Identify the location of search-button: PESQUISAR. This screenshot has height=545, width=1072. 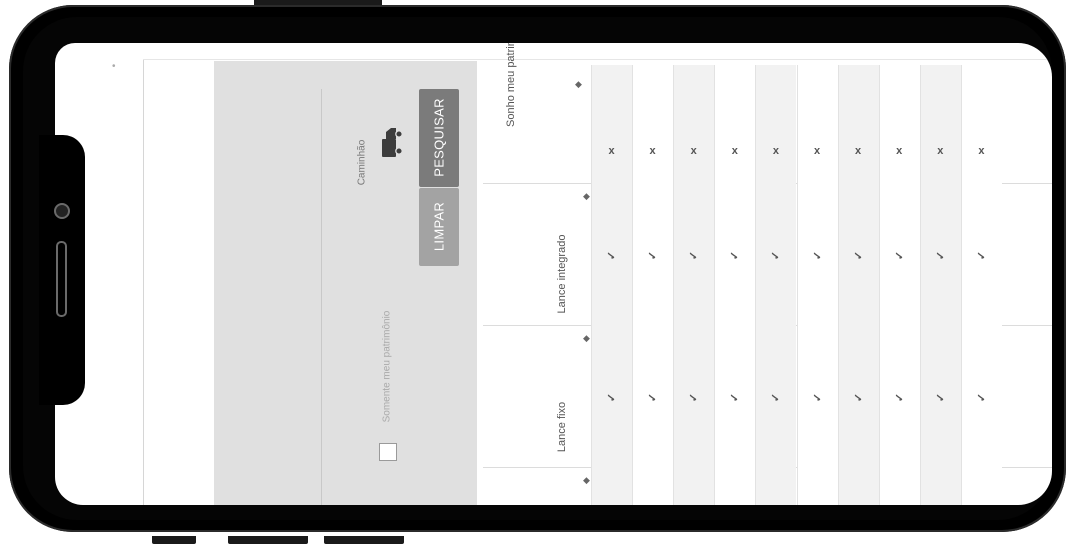
(439, 138).